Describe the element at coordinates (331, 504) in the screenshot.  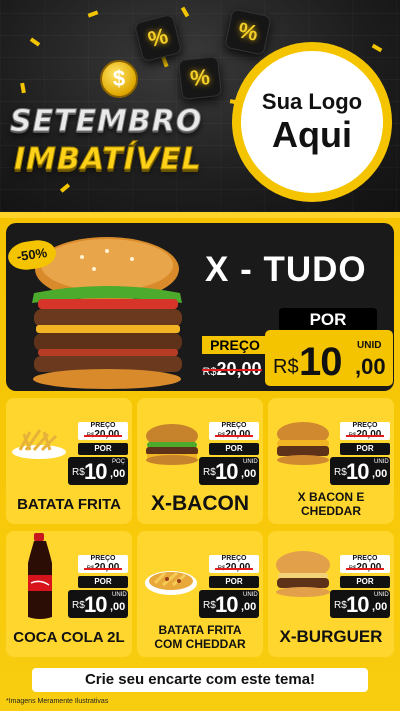
I see `product-name: X BACON E CHEDDAR` at that location.